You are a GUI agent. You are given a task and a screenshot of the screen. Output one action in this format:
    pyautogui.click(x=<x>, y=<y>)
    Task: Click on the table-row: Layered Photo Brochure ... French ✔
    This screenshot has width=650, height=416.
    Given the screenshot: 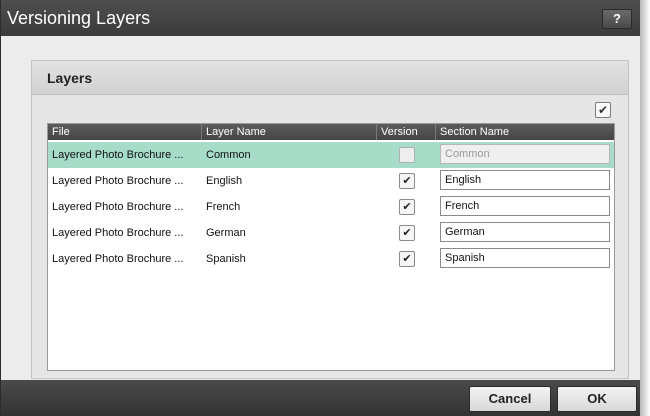 What is the action you would take?
    pyautogui.click(x=331, y=207)
    